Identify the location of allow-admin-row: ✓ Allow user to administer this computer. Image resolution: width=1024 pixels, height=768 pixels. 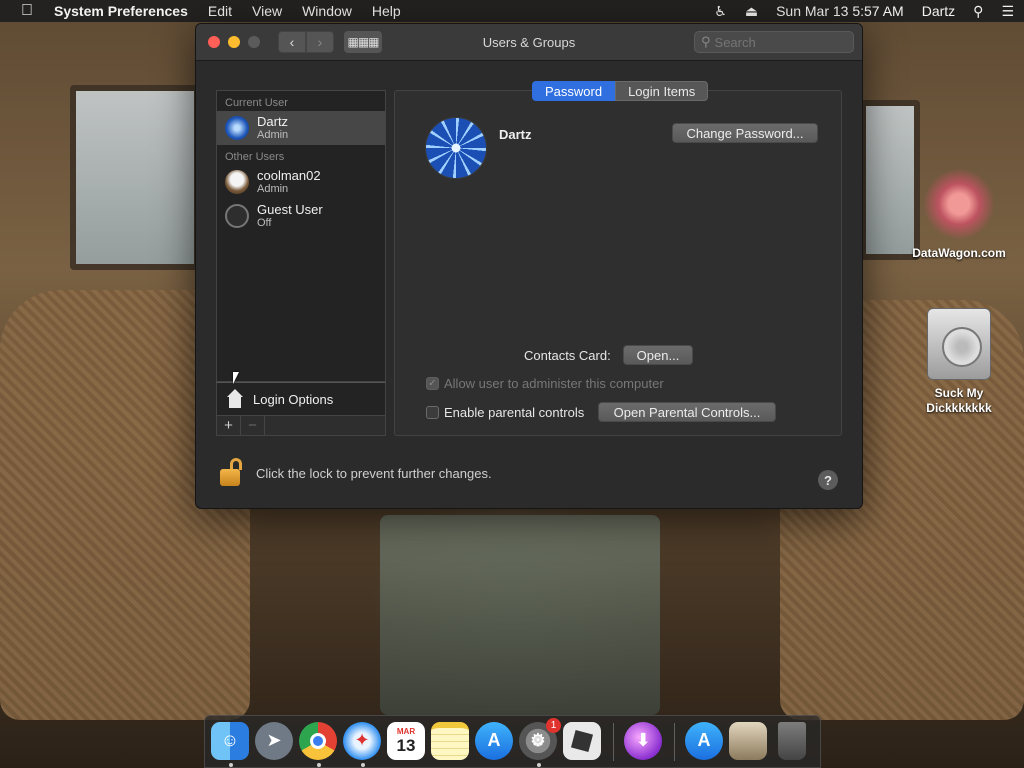
(545, 383).